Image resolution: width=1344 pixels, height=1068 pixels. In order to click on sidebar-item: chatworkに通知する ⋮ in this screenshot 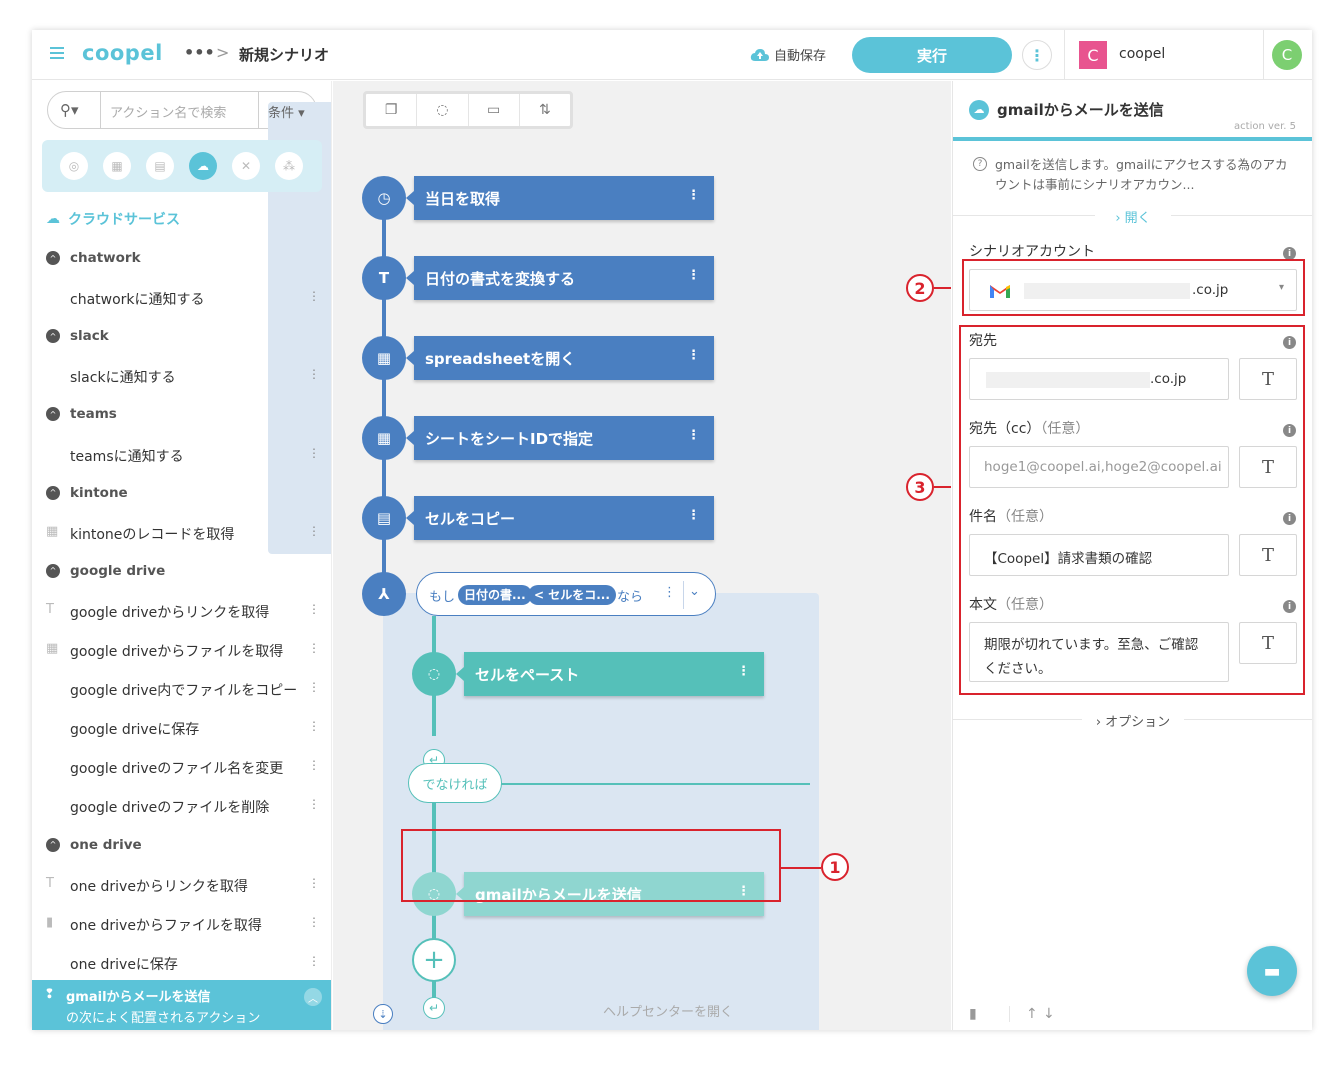, I will do `click(181, 297)`.